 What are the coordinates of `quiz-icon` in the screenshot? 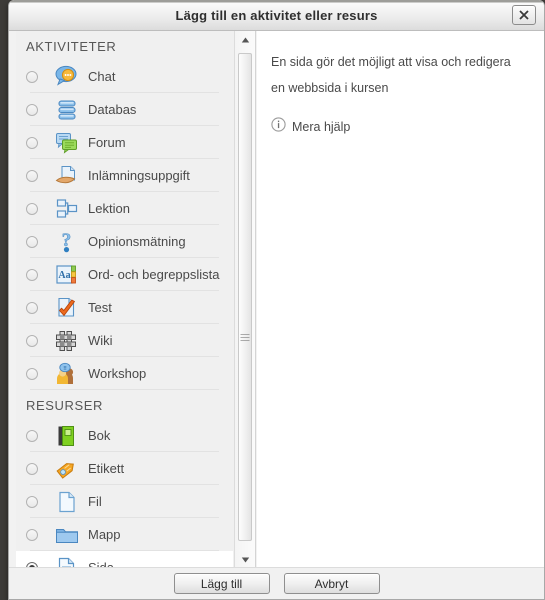 It's located at (67, 308).